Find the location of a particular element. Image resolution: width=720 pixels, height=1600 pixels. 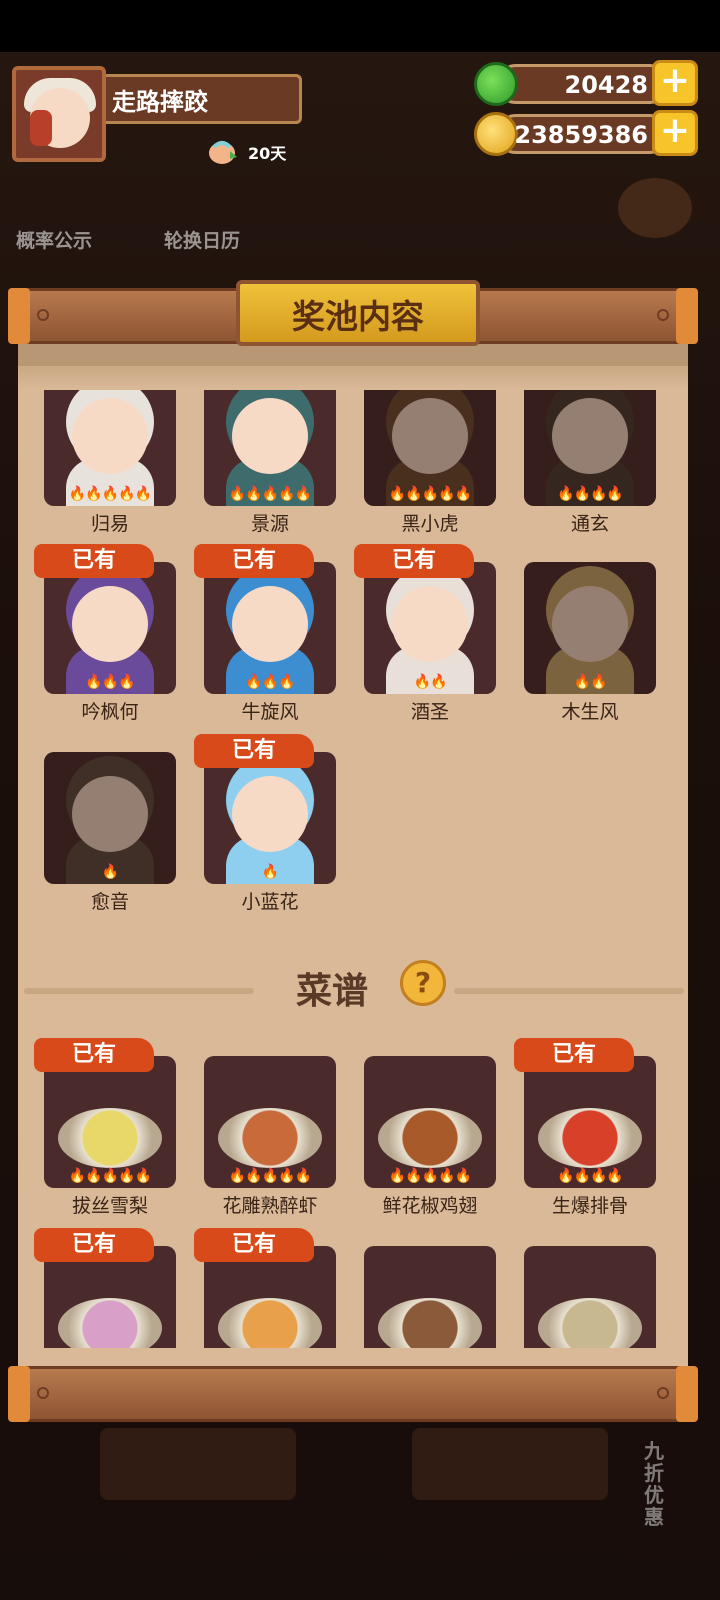

jade-icon is located at coordinates (496, 84).